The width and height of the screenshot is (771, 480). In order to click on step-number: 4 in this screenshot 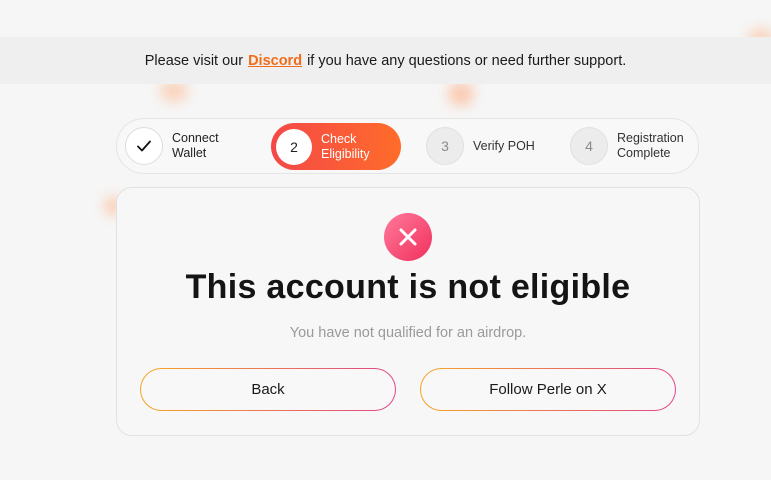, I will do `click(589, 146)`.